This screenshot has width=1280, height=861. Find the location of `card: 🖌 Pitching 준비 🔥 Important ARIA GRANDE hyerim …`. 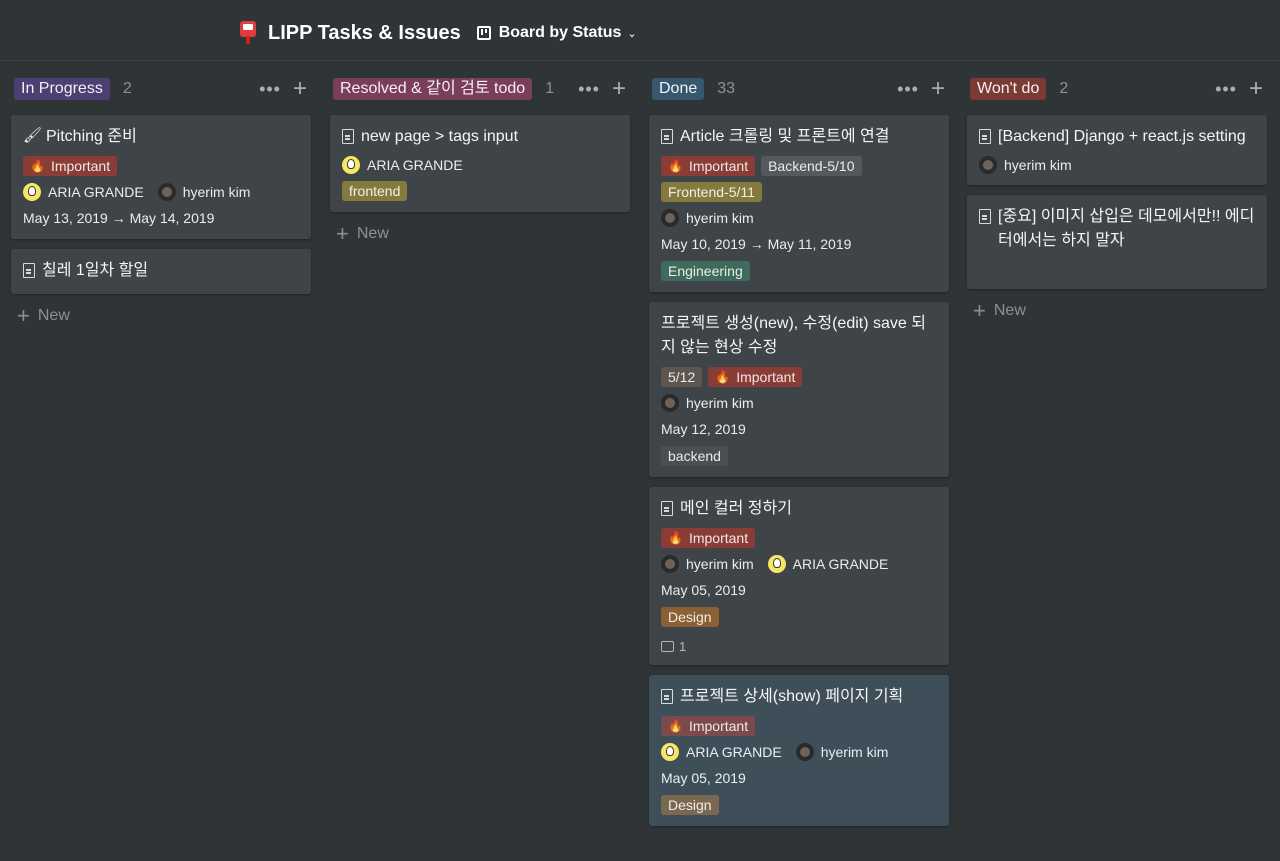

card: 🖌 Pitching 준비 🔥 Important ARIA GRANDE hyerim … is located at coordinates (161, 177).